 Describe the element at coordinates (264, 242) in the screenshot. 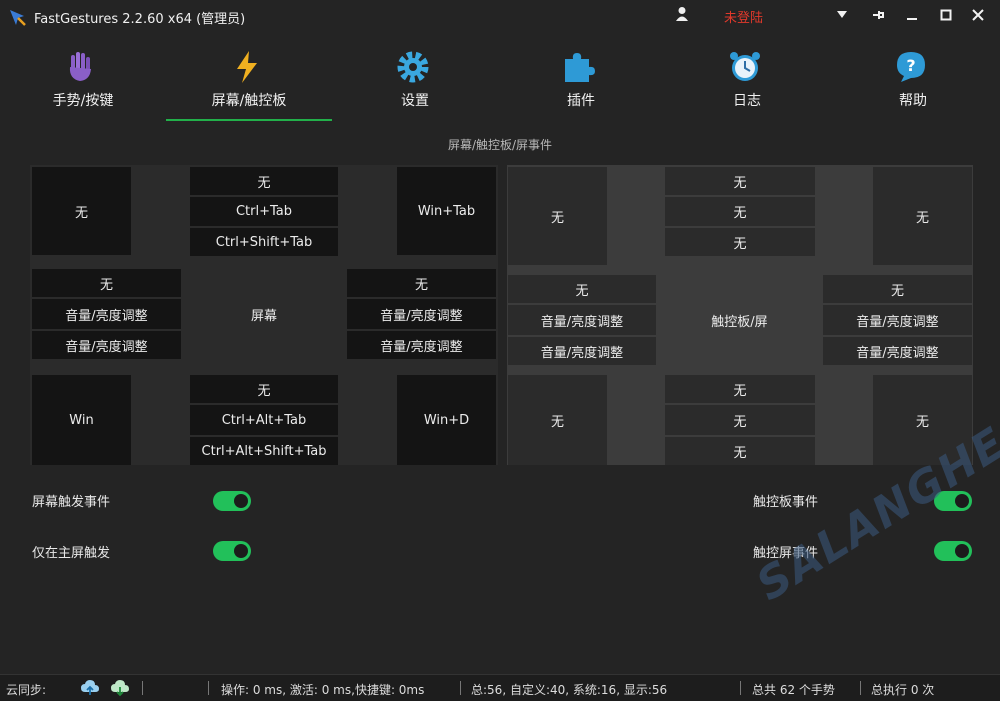

I see `screen-top-action-3: Ctrl+Shift+Tab` at that location.